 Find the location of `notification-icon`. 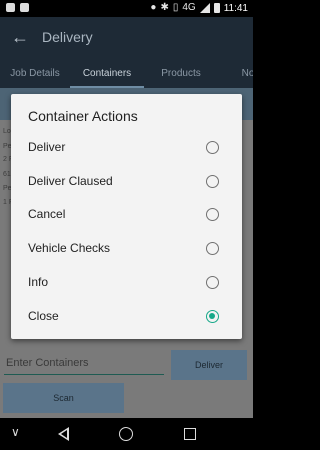

notification-icon is located at coordinates (10, 7).